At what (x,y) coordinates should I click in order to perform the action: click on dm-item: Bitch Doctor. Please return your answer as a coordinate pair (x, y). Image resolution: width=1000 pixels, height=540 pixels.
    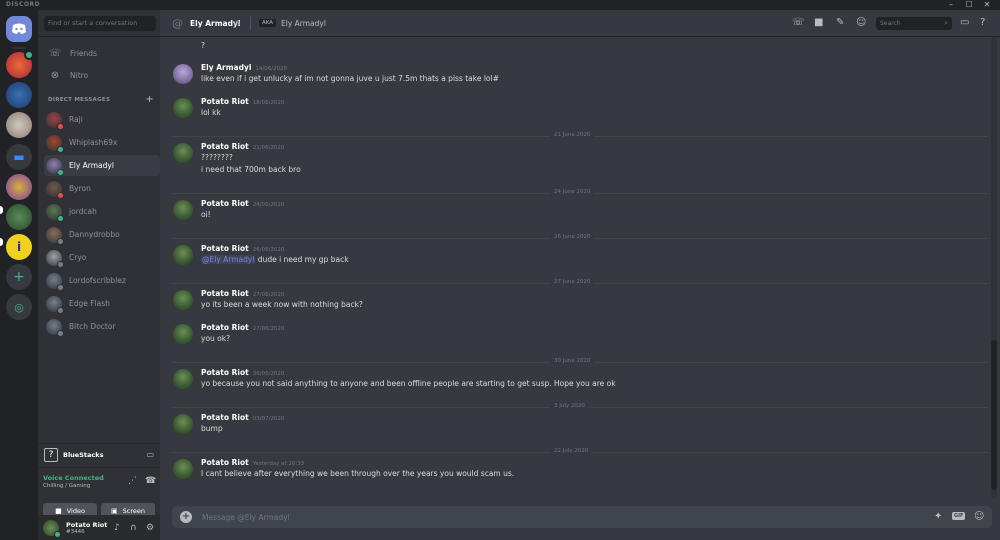
    Looking at the image, I should click on (102, 326).